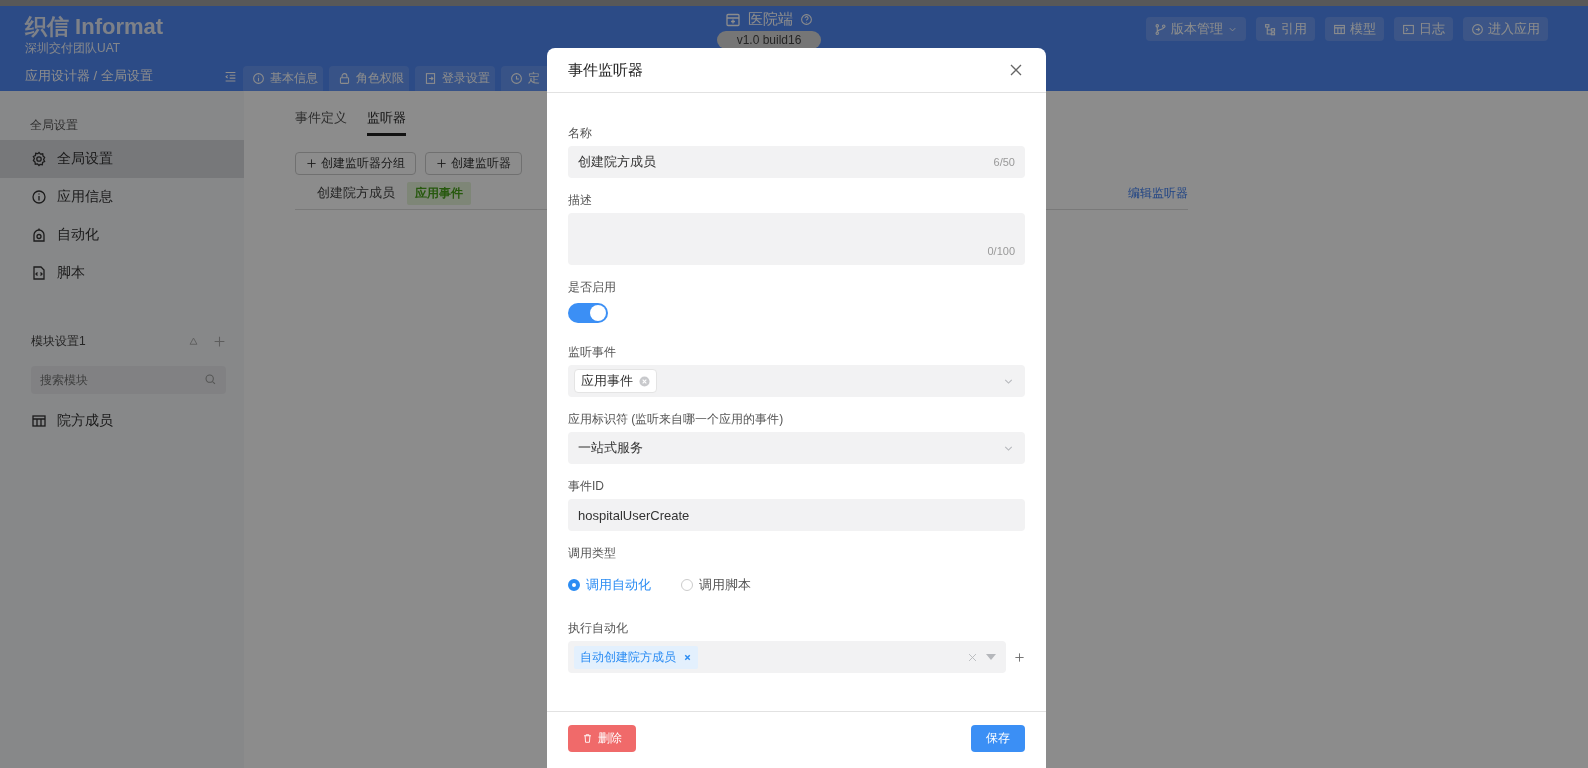 This screenshot has width=1588, height=768. What do you see at coordinates (473, 163) in the screenshot?
I see `create-button: 创建监听器` at bounding box center [473, 163].